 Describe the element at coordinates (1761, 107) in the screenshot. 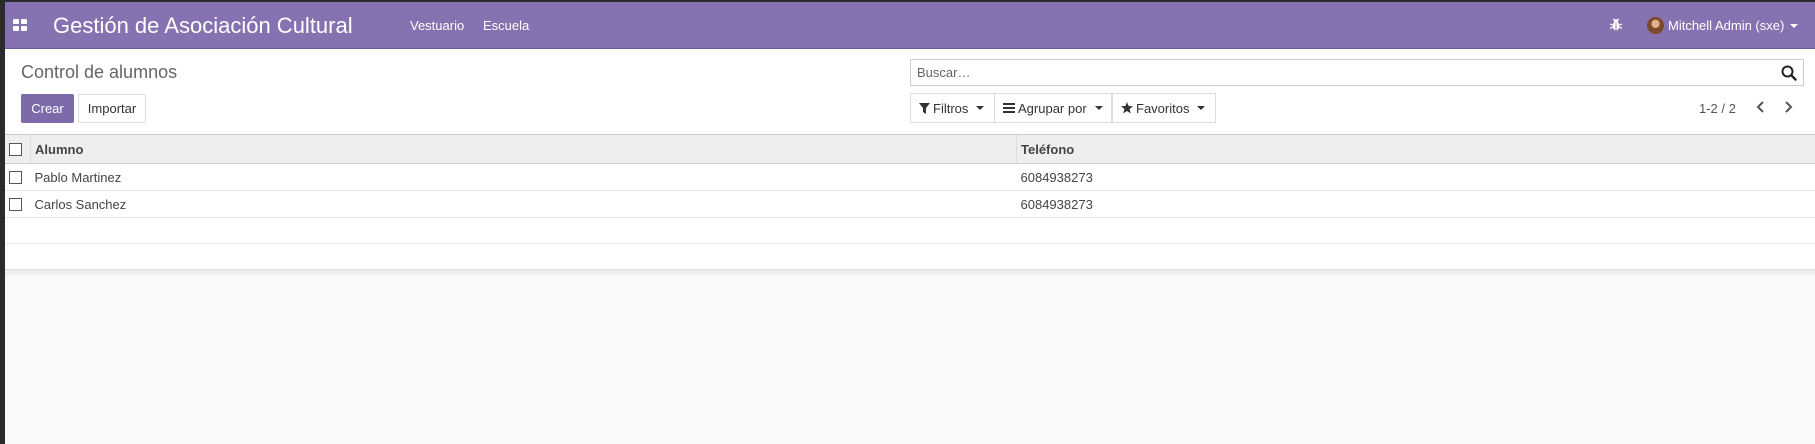

I see `pager-previous-icon` at that location.